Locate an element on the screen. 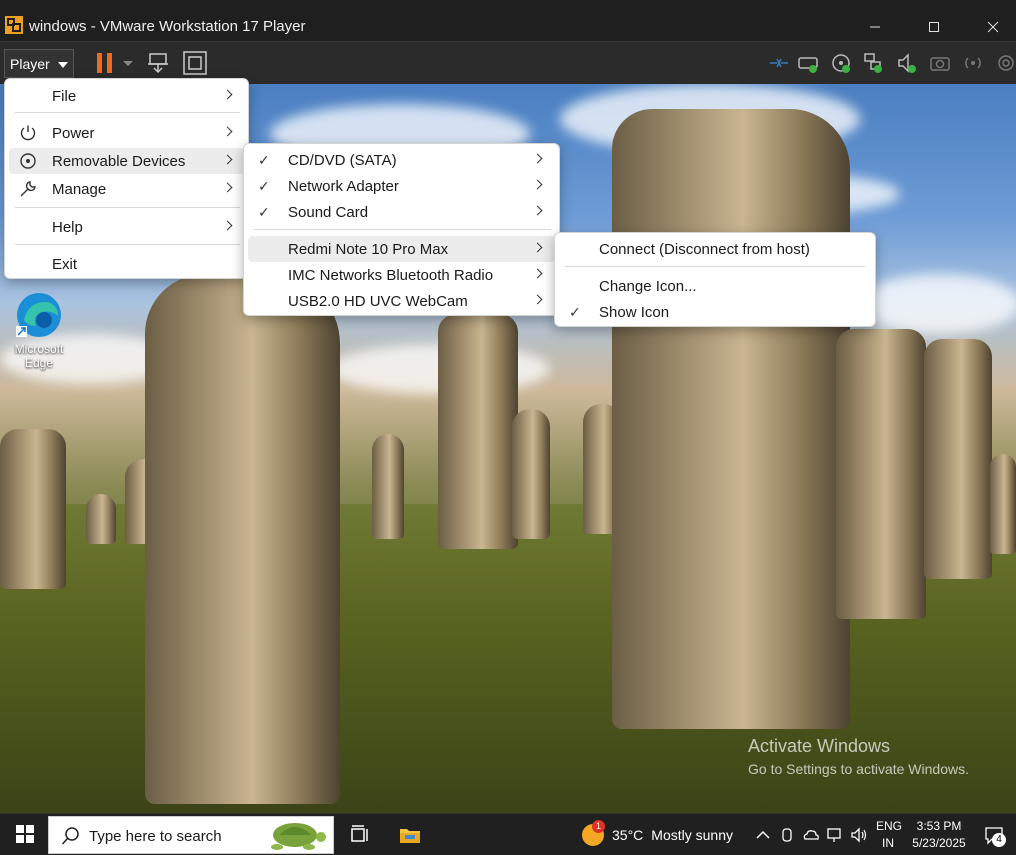 The width and height of the screenshot is (1016, 855). network-tray-icon is located at coordinates (835, 835).